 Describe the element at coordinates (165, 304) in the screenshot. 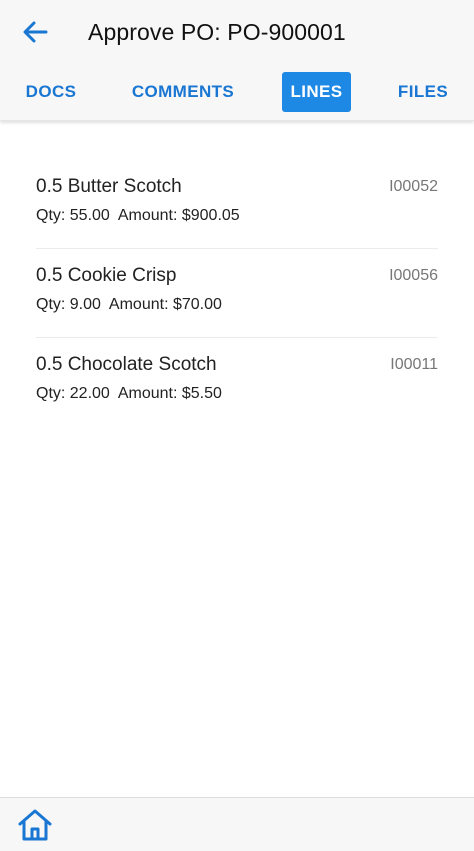

I see `line-item-amount: Amount: $70.00` at that location.